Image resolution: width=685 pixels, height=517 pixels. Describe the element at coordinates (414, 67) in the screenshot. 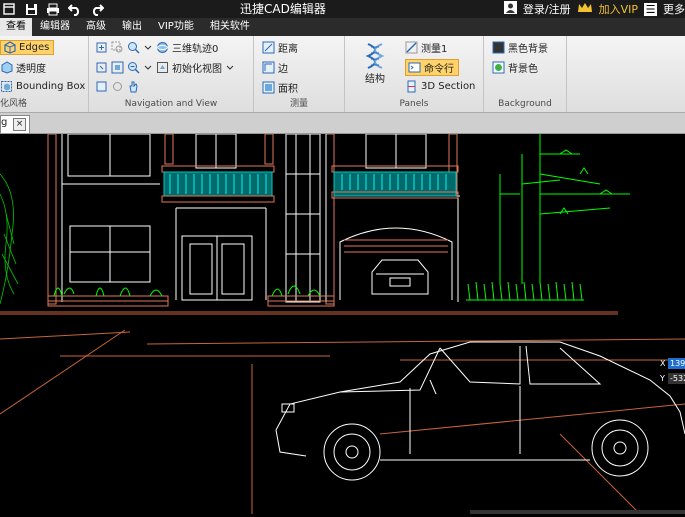

I see `command-line-icon` at that location.